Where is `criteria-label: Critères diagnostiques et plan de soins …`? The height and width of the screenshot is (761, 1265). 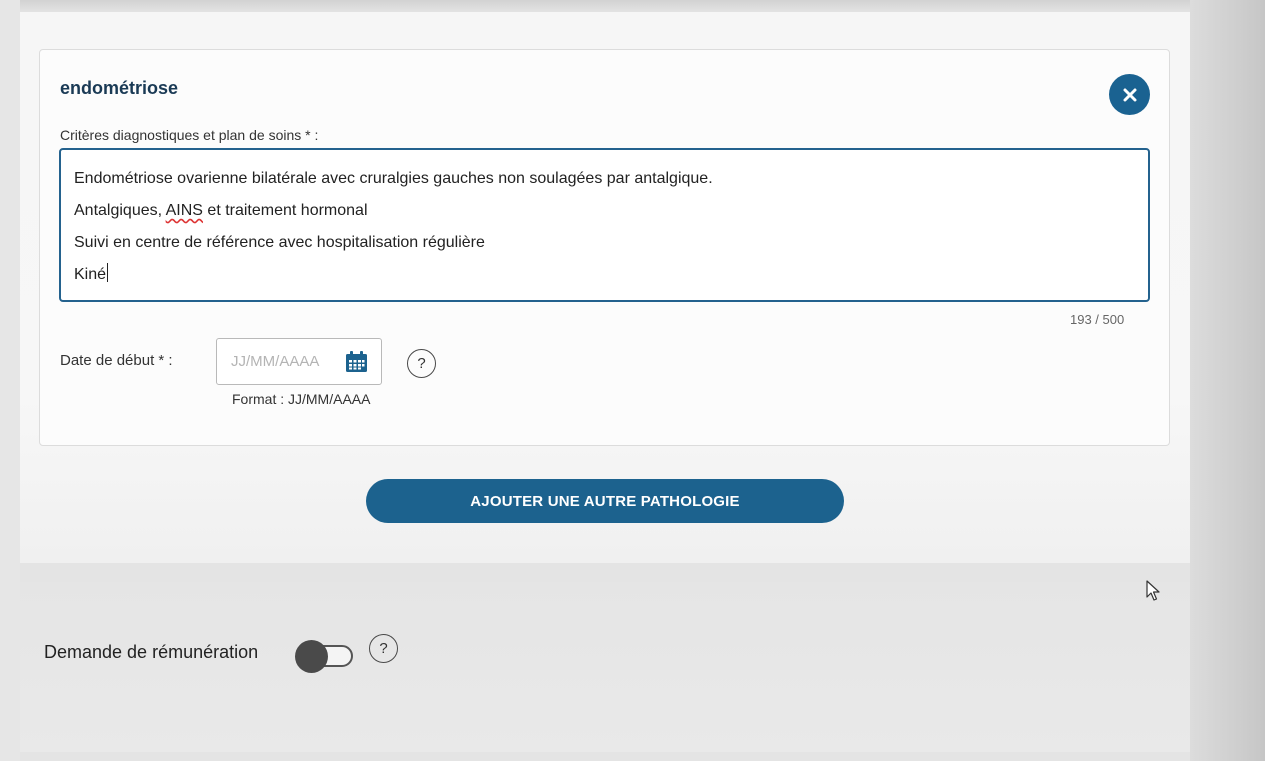 criteria-label: Critères diagnostiques et plan de soins … is located at coordinates (189, 135).